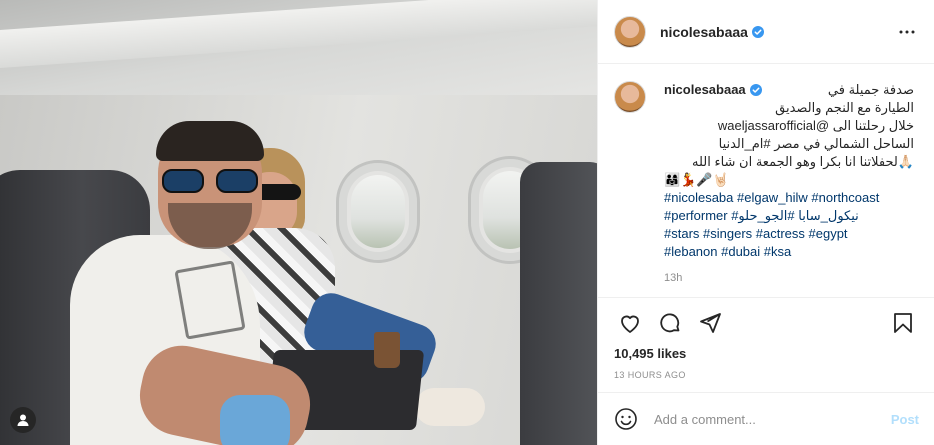 The image size is (934, 445). I want to click on post-comment-button: Post, so click(905, 419).